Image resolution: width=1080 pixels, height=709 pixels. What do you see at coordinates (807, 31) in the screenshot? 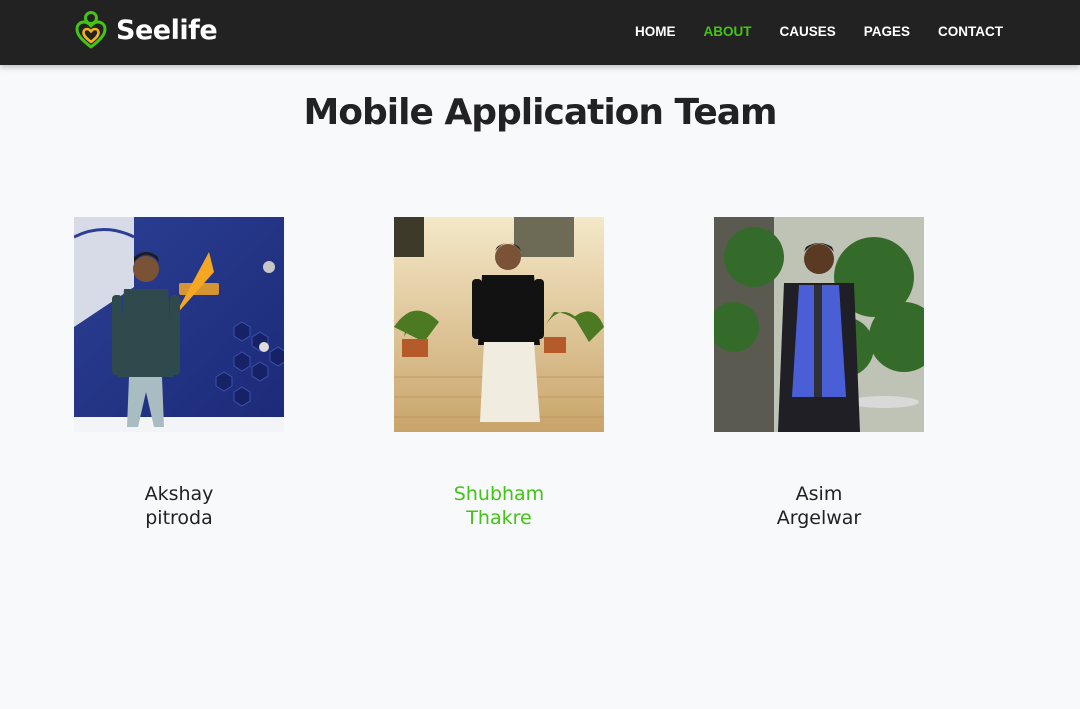
I see `nav-causes: CAUSES` at bounding box center [807, 31].